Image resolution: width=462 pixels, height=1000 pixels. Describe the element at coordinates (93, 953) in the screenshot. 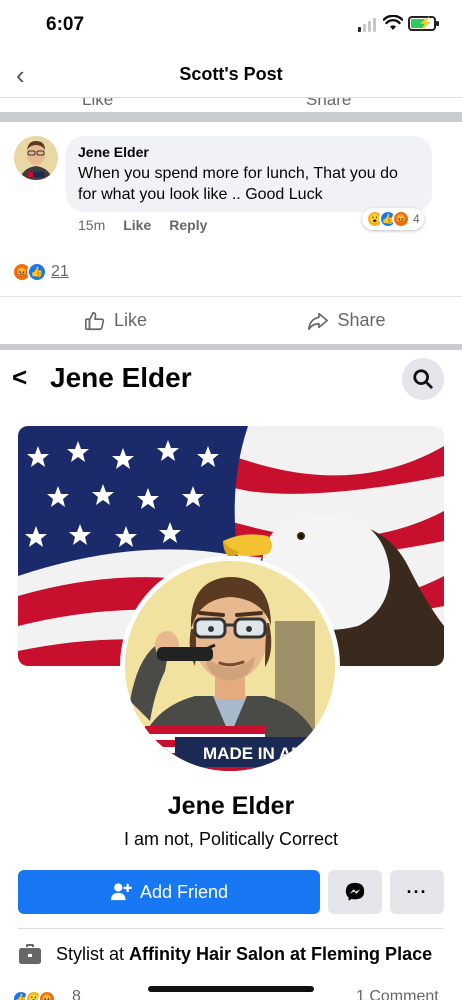

I see `work-prefix: Stylist at` at that location.